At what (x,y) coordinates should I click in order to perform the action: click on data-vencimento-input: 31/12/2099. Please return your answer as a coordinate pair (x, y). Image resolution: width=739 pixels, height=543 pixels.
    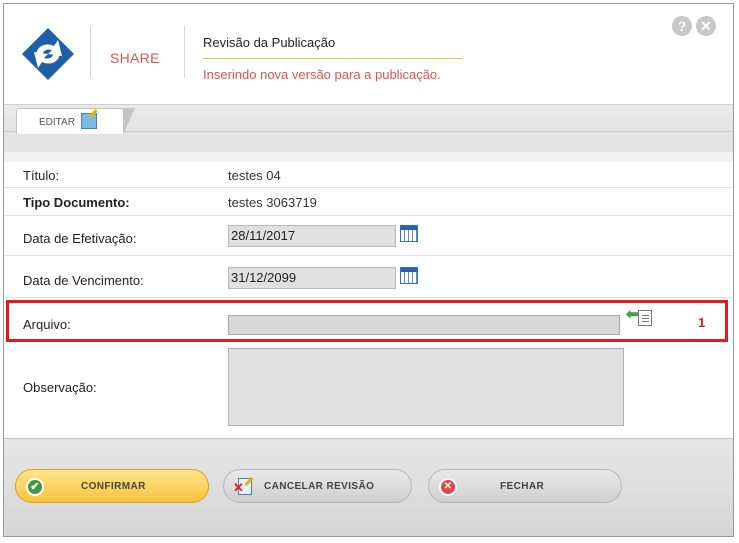
    Looking at the image, I should click on (312, 278).